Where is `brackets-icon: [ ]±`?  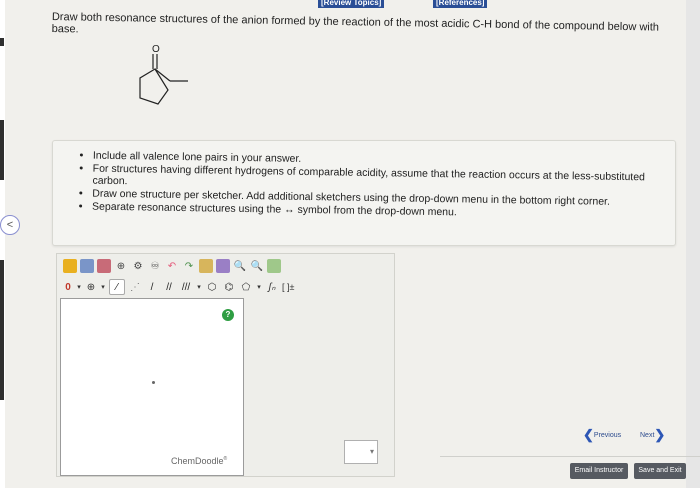 brackets-icon: [ ]± is located at coordinates (288, 287).